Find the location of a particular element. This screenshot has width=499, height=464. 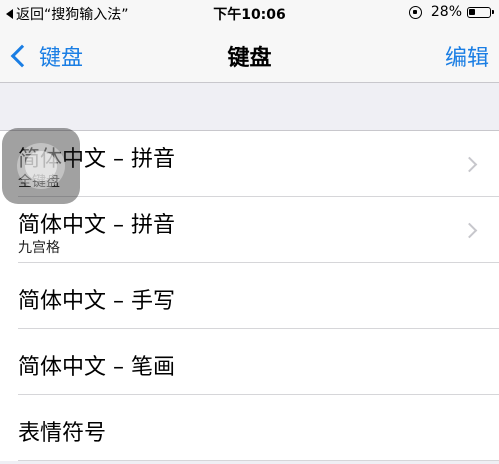

navigation-bar: 键盘 键盘 编辑 is located at coordinates (249, 54).